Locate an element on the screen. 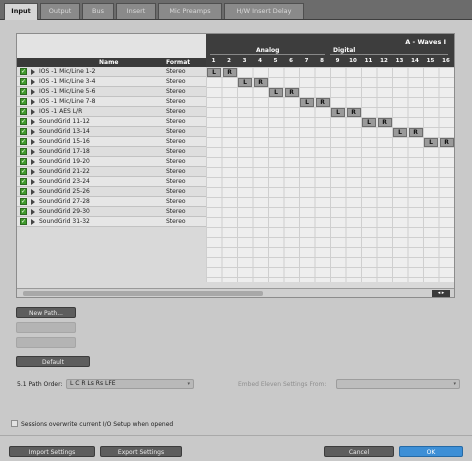 The image size is (472, 461). path-row: ✓ SoundGrid 25-26 Stereo is located at coordinates (111, 192).